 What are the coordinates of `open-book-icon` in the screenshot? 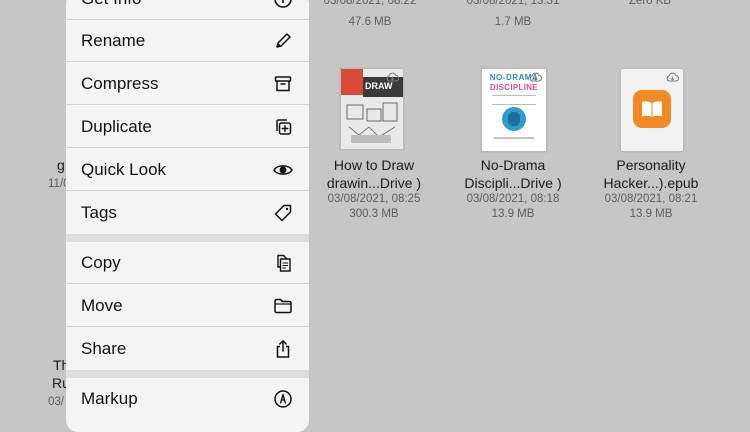 It's located at (652, 109).